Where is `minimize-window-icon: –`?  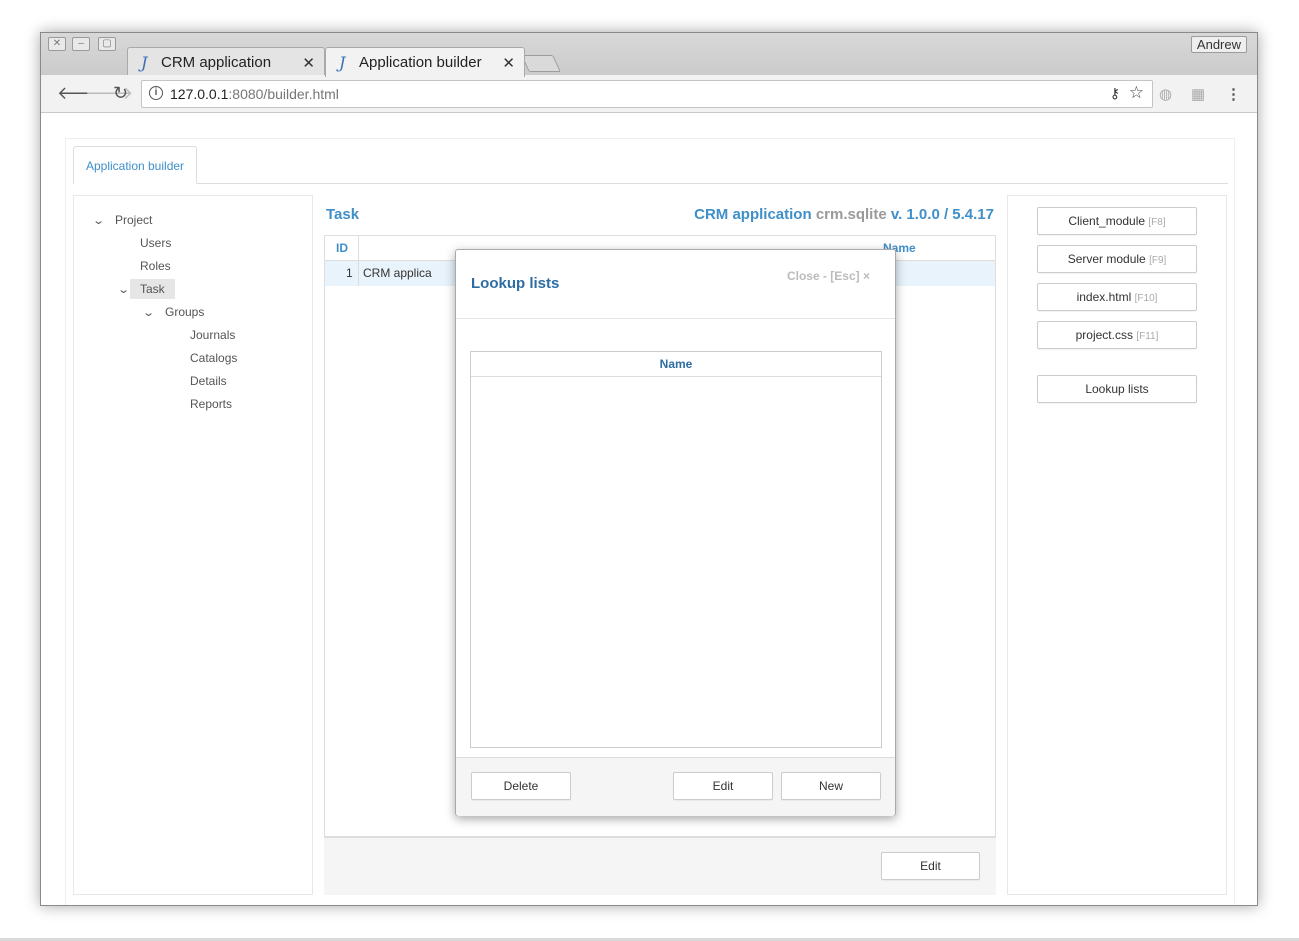 minimize-window-icon: – is located at coordinates (81, 44).